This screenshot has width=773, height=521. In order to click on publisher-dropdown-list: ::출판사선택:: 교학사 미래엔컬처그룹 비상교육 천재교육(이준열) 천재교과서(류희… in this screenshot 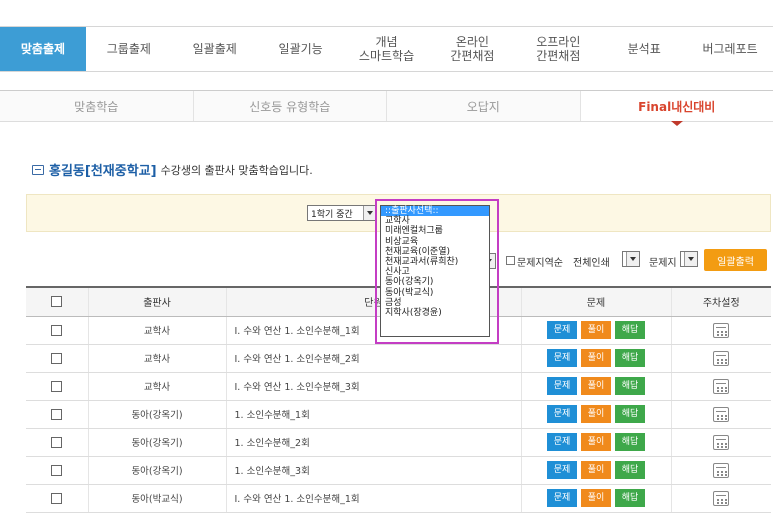, I will do `click(435, 271)`.